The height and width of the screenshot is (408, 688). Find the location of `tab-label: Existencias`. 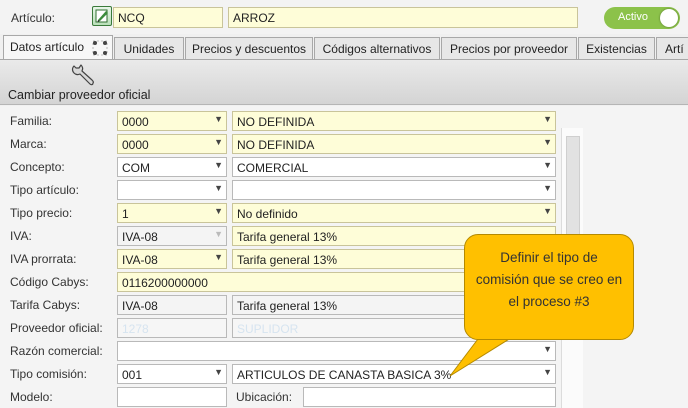

tab-label: Existencias is located at coordinates (616, 49).